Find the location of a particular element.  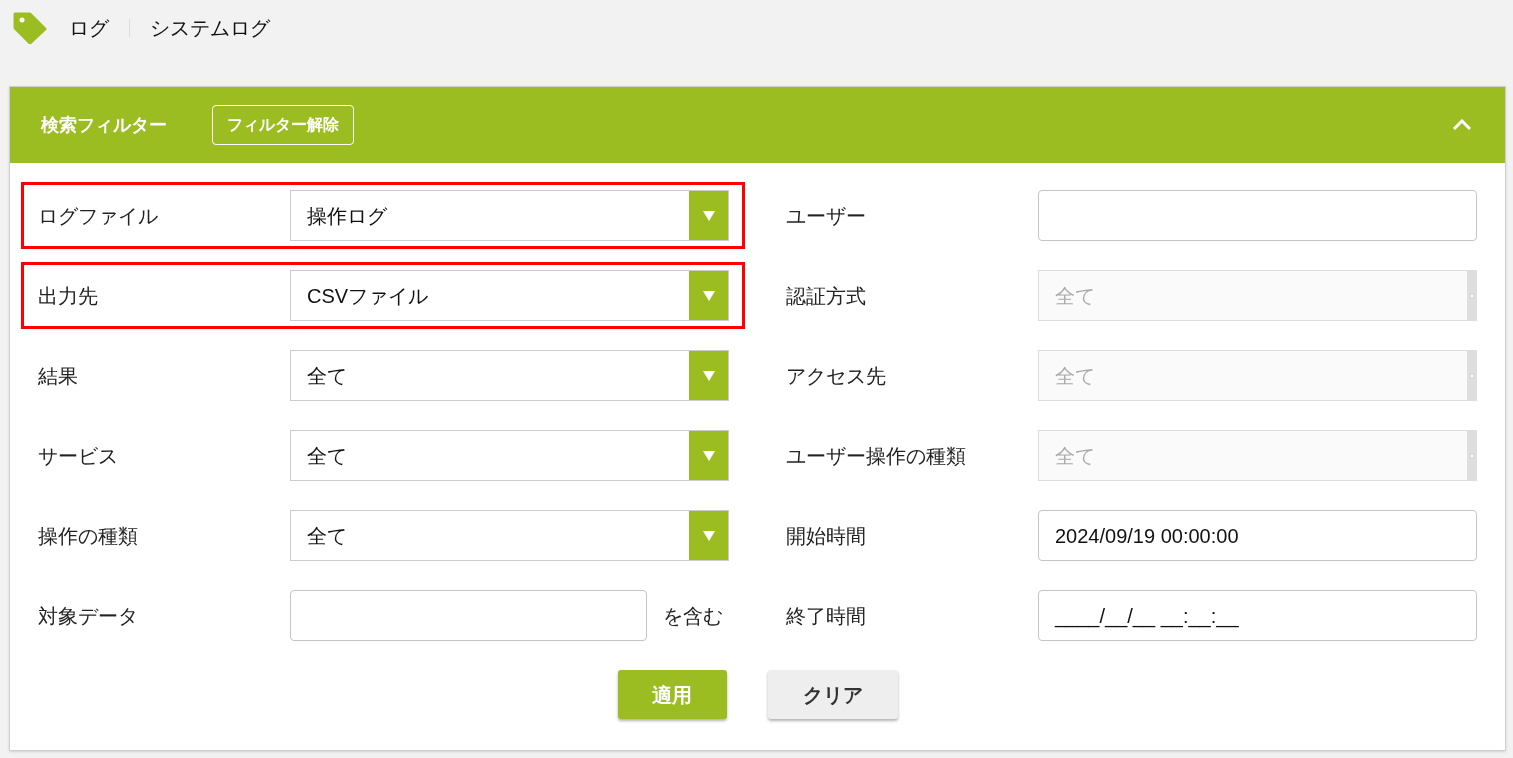

input-field: 2024/09/19 00:00:00 is located at coordinates (1257, 535).